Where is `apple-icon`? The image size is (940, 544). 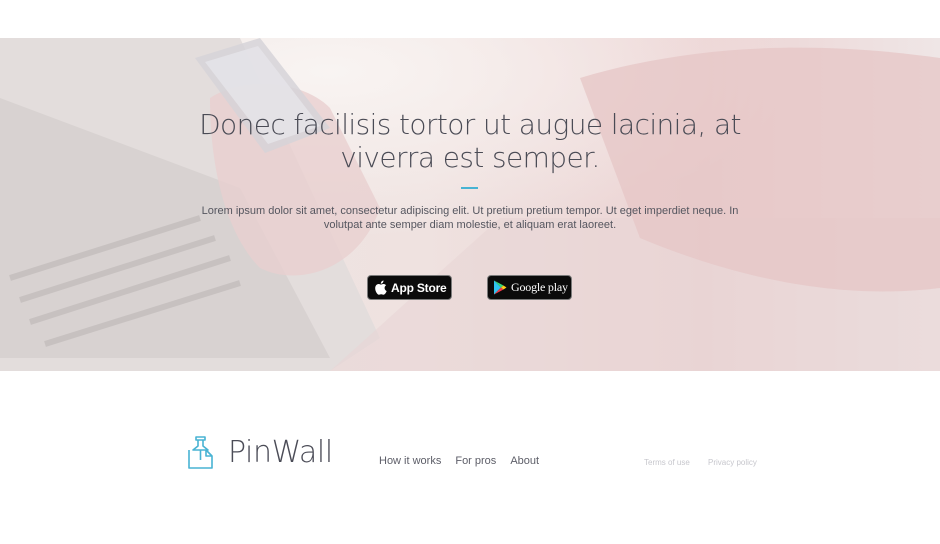
apple-icon is located at coordinates (381, 287).